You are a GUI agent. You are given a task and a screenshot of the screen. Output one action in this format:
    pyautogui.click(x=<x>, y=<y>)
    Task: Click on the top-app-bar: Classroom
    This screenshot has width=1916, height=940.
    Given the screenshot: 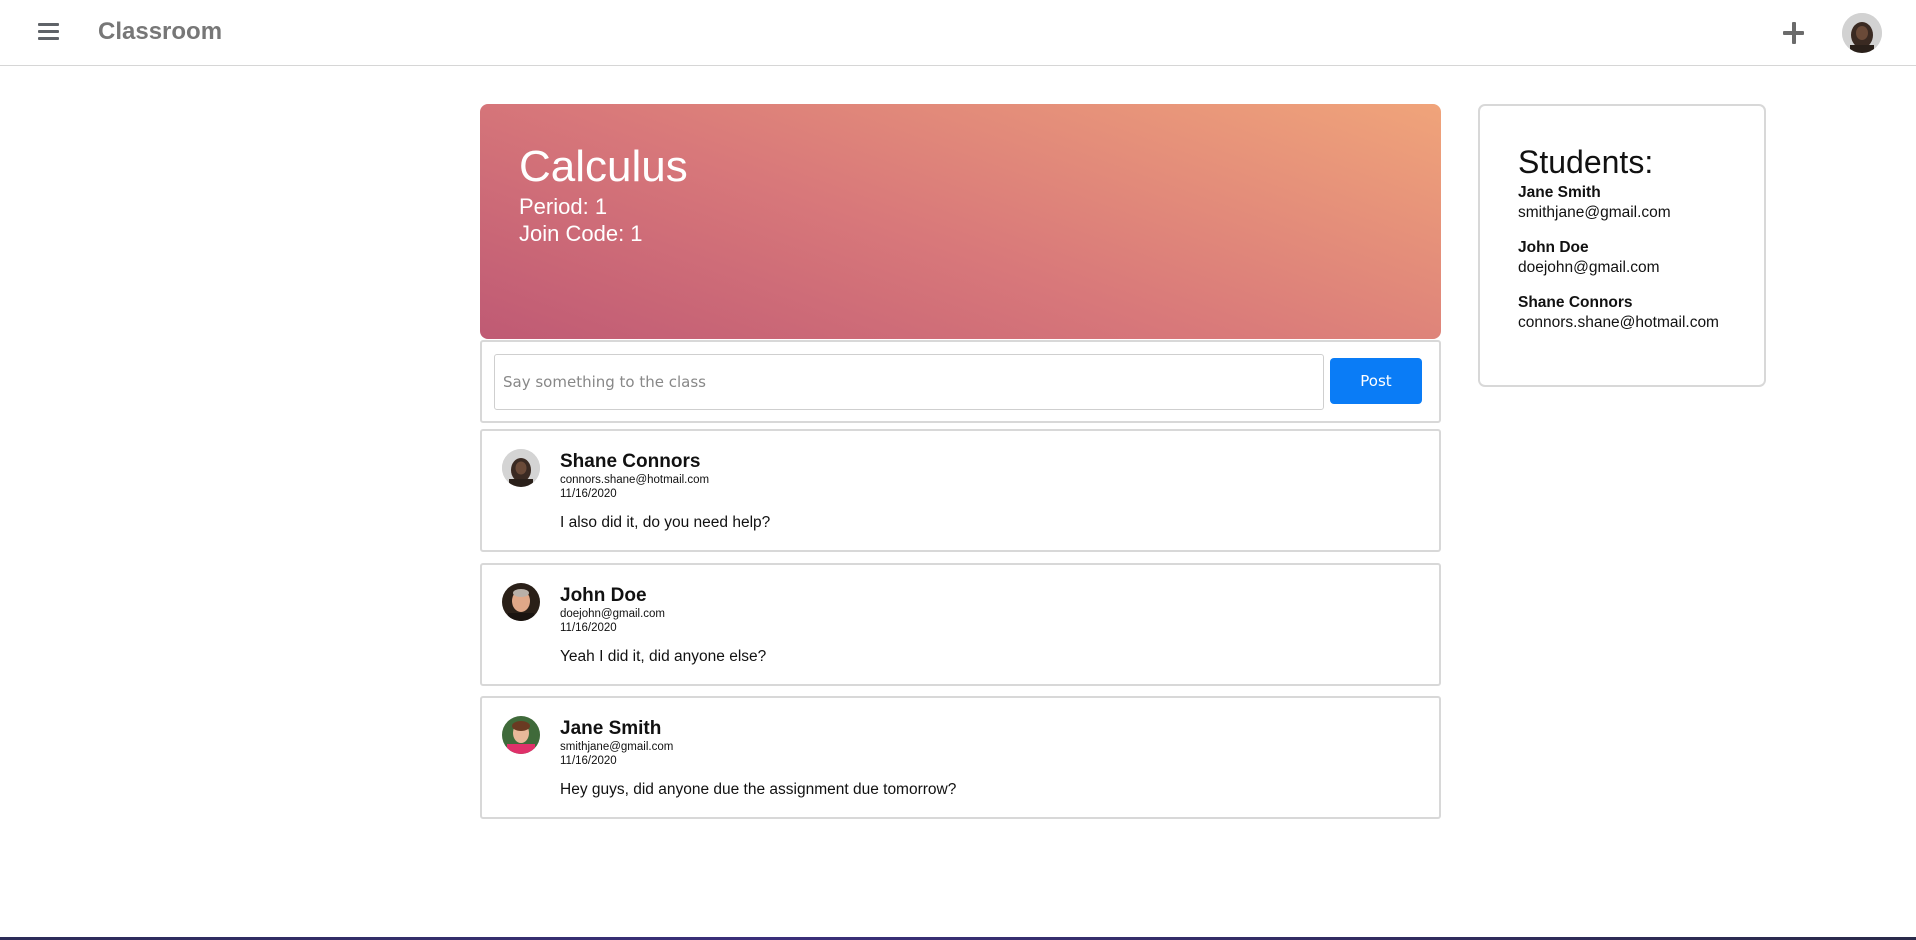 What is the action you would take?
    pyautogui.click(x=958, y=33)
    